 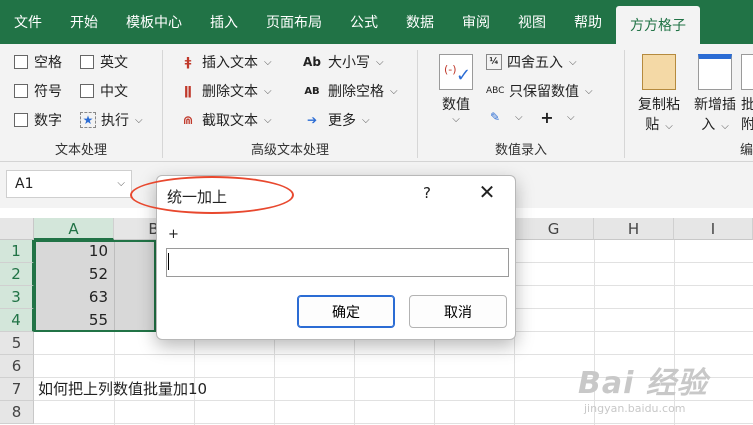 What do you see at coordinates (747, 94) in the screenshot?
I see `batch-button: 批 附` at bounding box center [747, 94].